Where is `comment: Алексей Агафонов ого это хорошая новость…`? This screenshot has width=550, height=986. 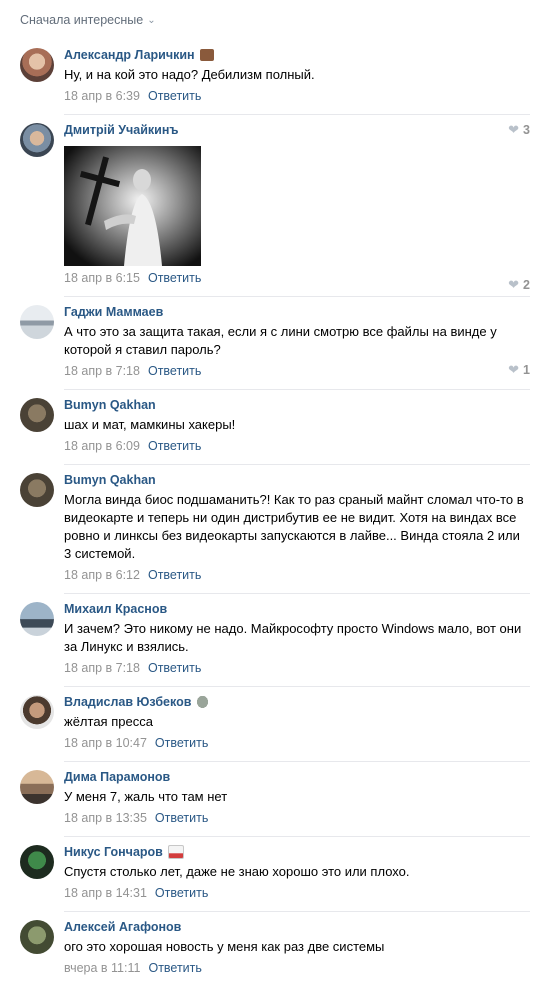
comment: Алексей Агафонов ого это хорошая новость… is located at coordinates (275, 949).